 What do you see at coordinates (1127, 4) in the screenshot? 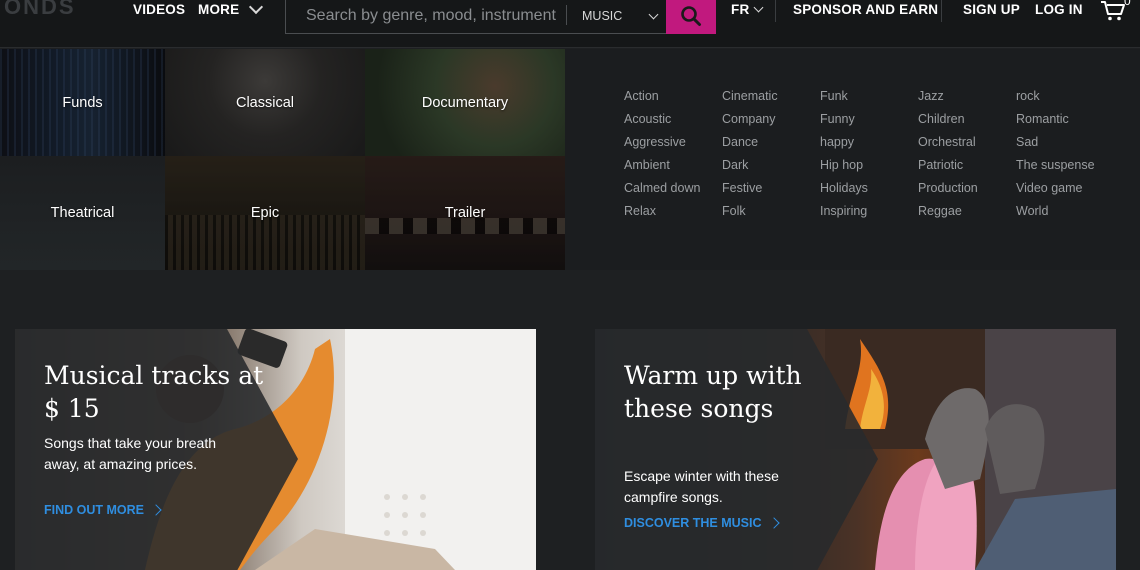
I see `cart-count-badge: 0` at bounding box center [1127, 4].